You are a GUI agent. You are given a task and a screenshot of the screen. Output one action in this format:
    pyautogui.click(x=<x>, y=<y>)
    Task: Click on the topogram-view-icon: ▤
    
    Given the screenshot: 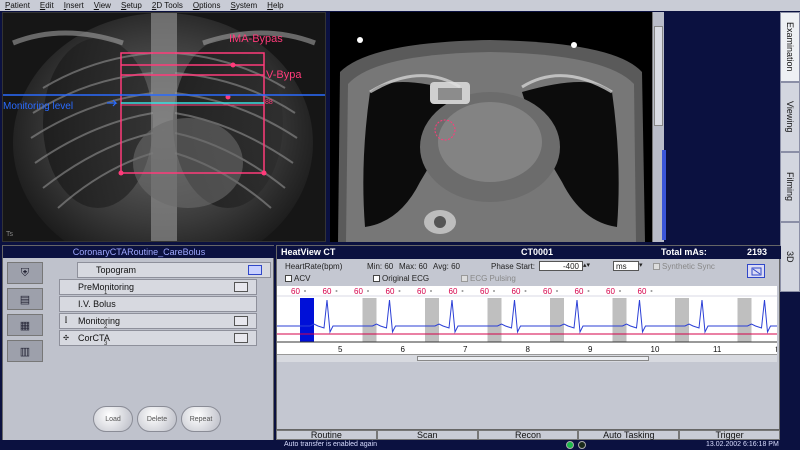 What is the action you would take?
    pyautogui.click(x=25, y=299)
    